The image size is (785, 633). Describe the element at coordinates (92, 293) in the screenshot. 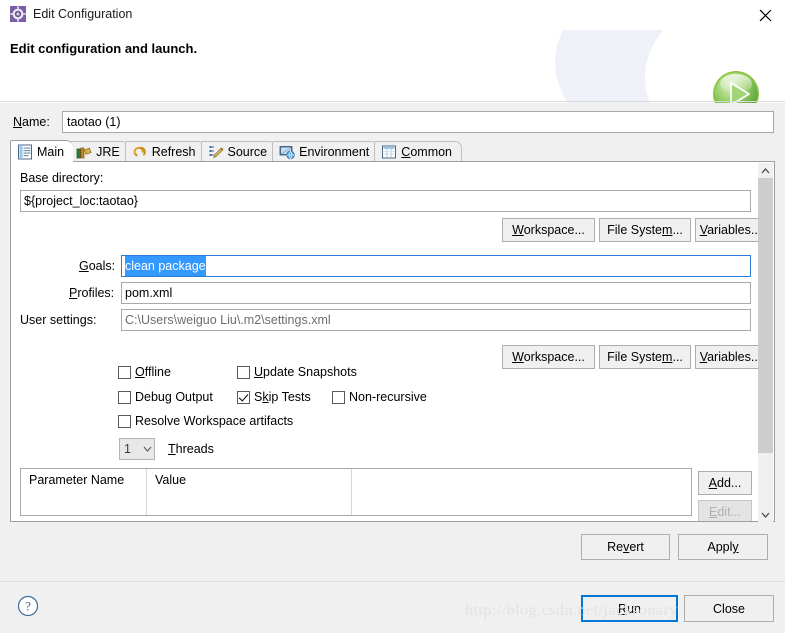

I see `profiles-label: Profiles:` at that location.